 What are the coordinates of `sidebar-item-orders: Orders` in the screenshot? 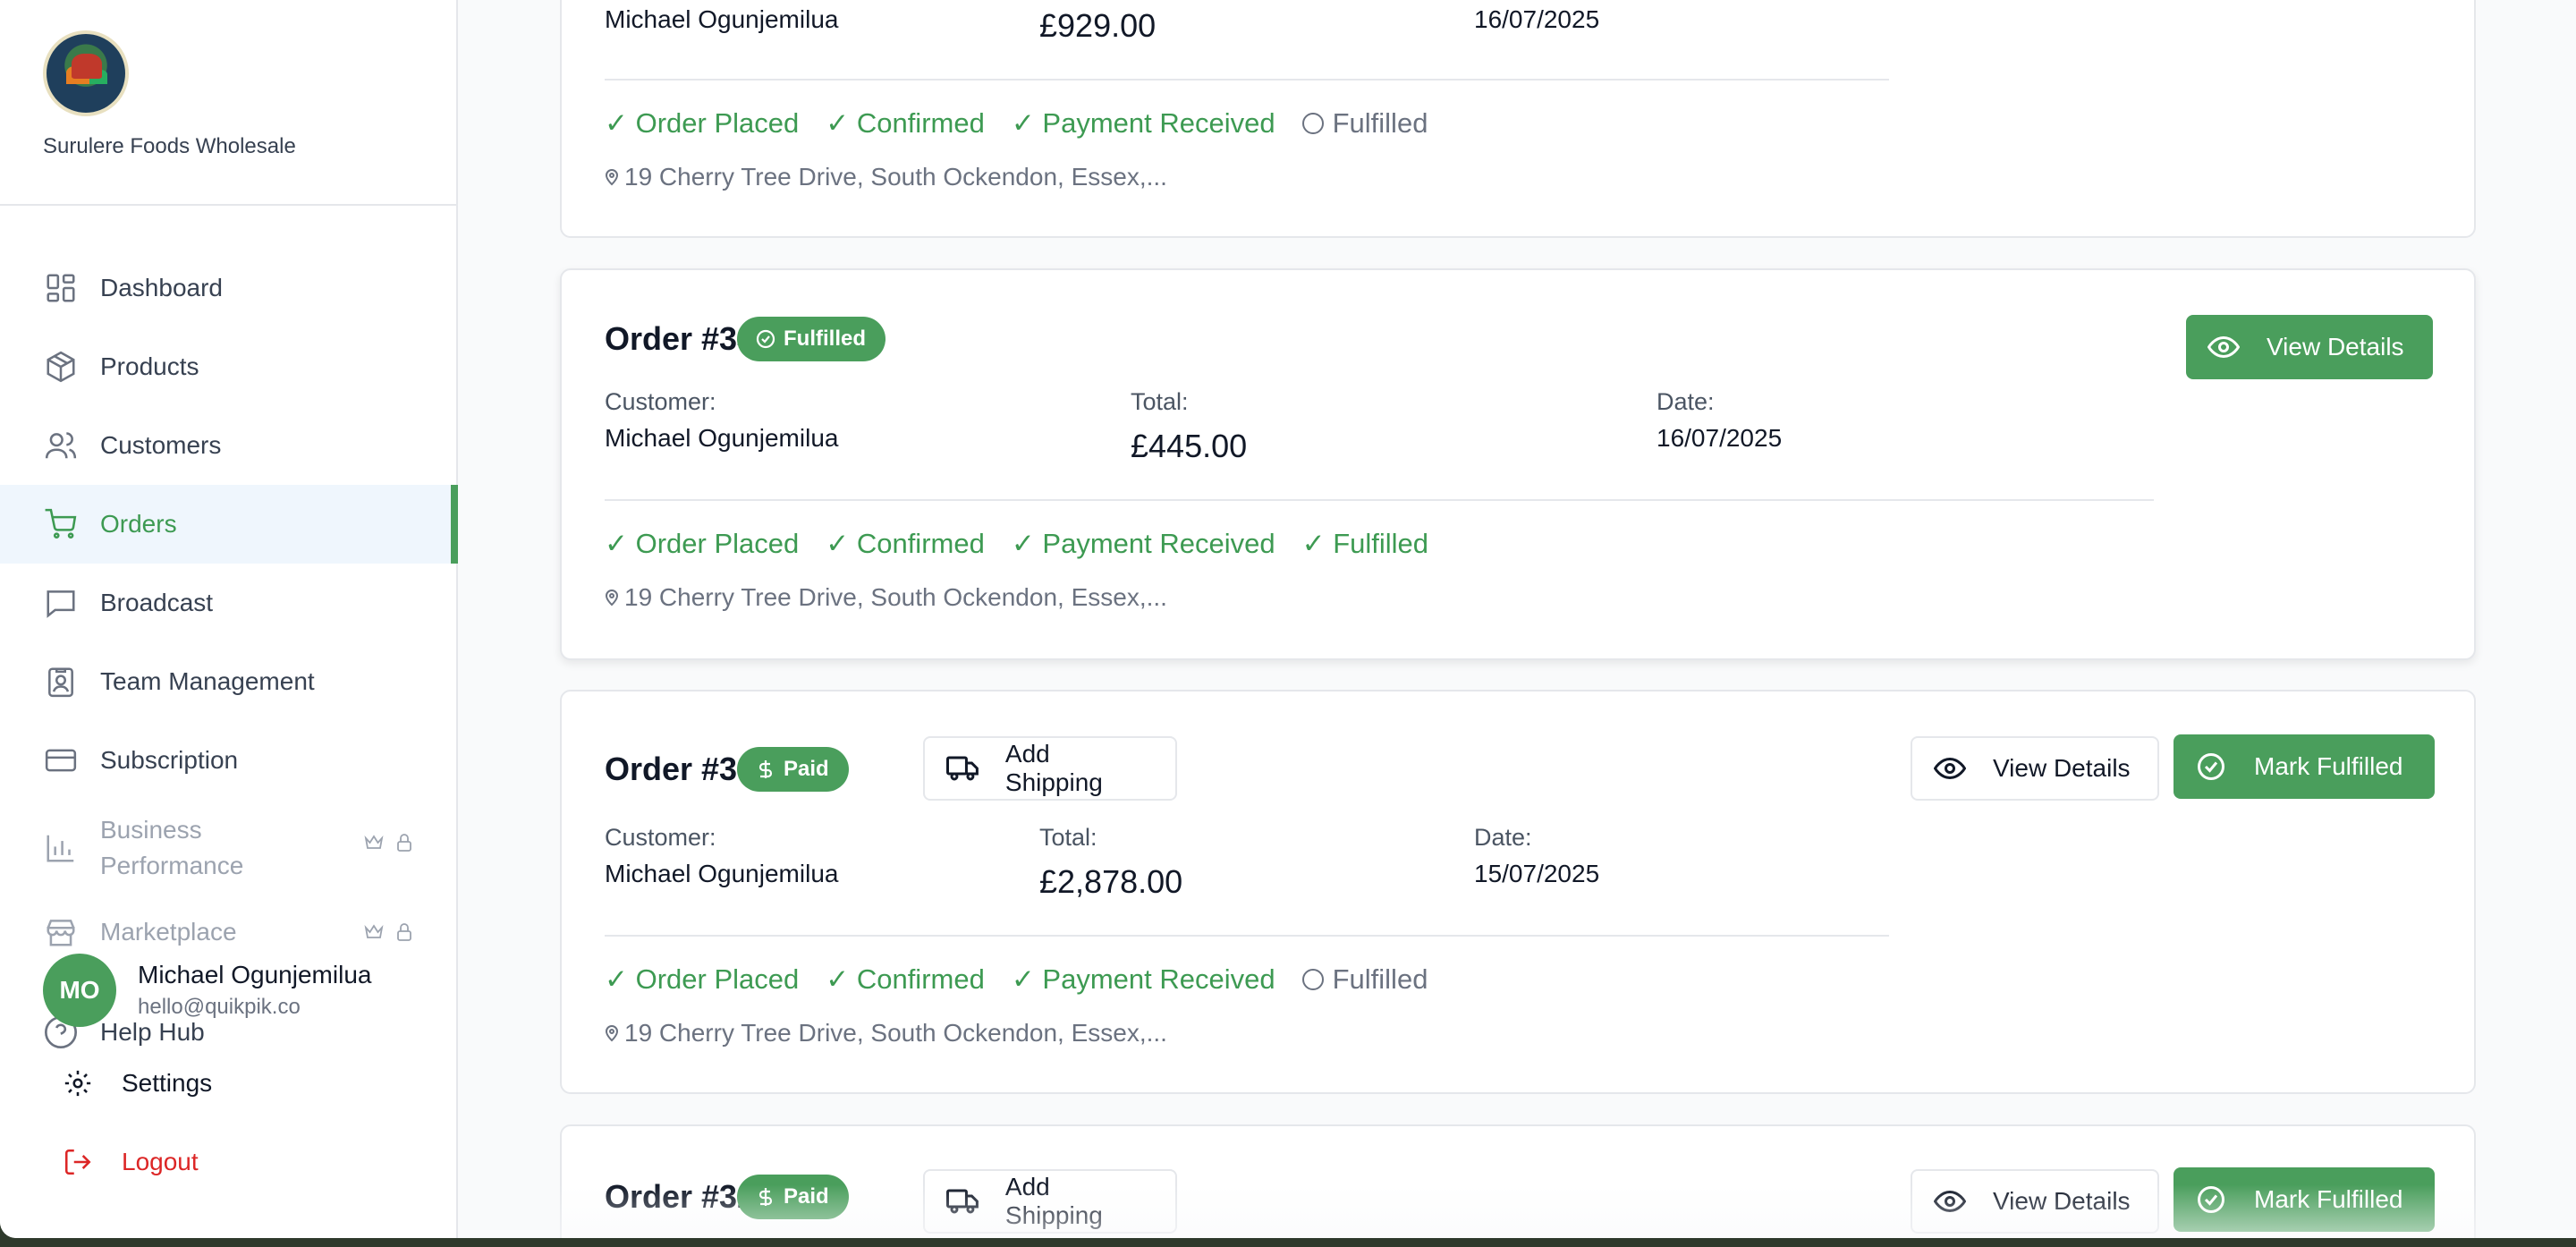 It's located at (229, 524).